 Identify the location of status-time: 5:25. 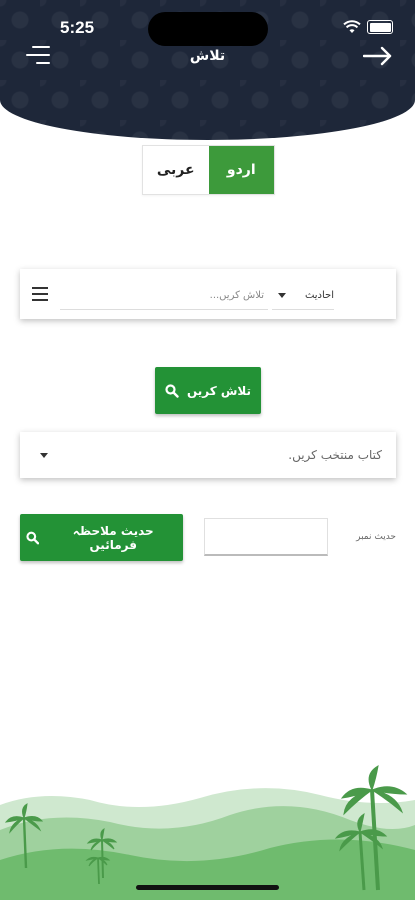
(77, 27).